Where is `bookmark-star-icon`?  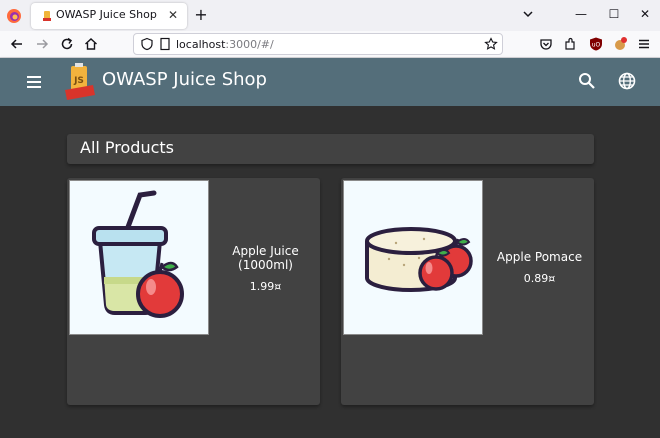 bookmark-star-icon is located at coordinates (491, 44).